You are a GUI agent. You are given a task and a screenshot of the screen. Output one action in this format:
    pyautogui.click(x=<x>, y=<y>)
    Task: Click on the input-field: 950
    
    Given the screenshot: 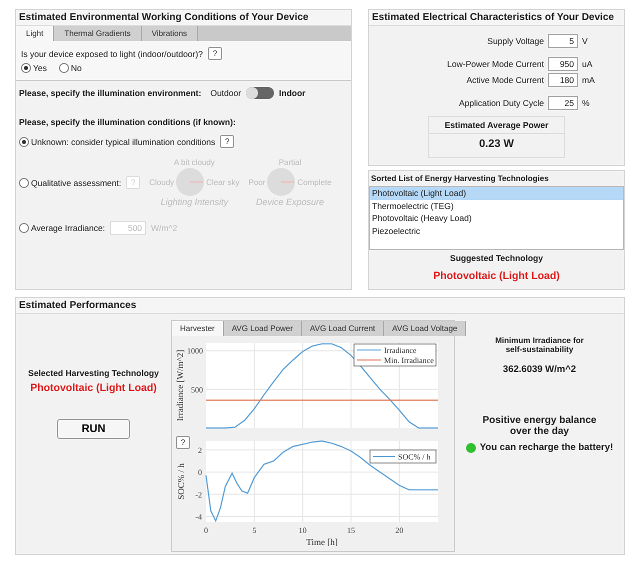 What is the action you would take?
    pyautogui.click(x=563, y=64)
    